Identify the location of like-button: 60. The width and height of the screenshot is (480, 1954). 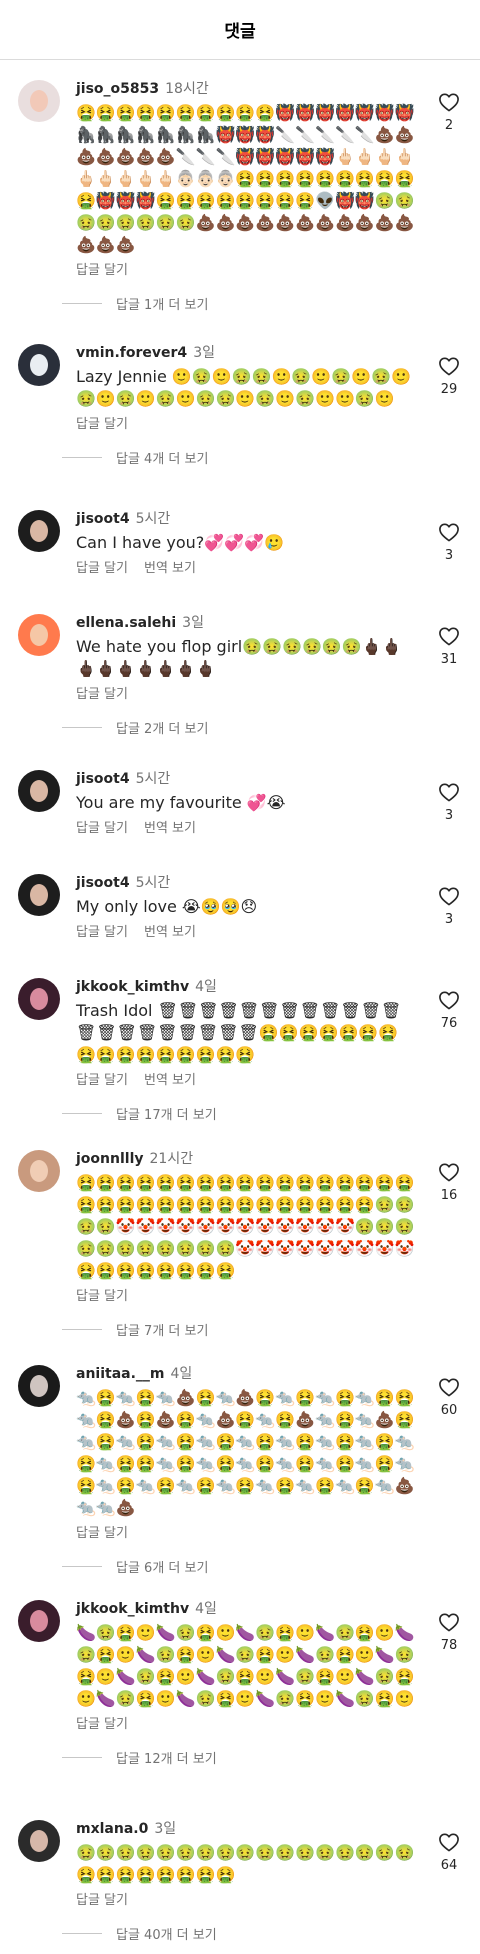
(449, 1398).